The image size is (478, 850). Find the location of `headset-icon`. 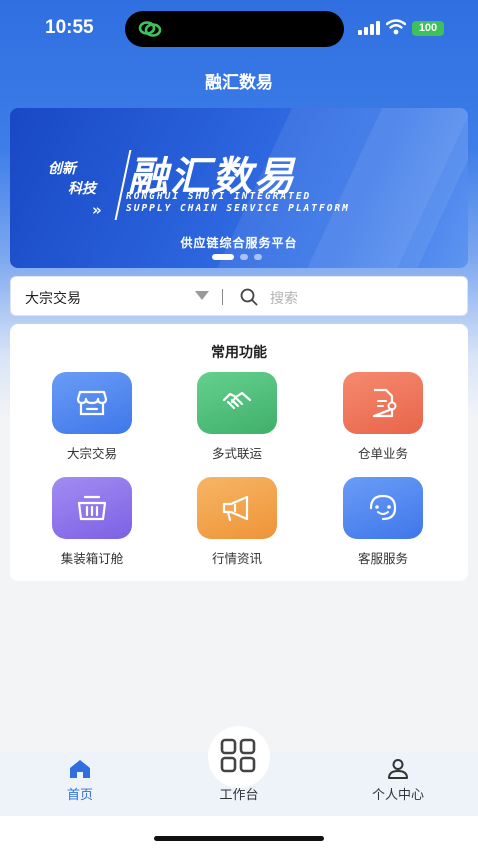

headset-icon is located at coordinates (383, 508).